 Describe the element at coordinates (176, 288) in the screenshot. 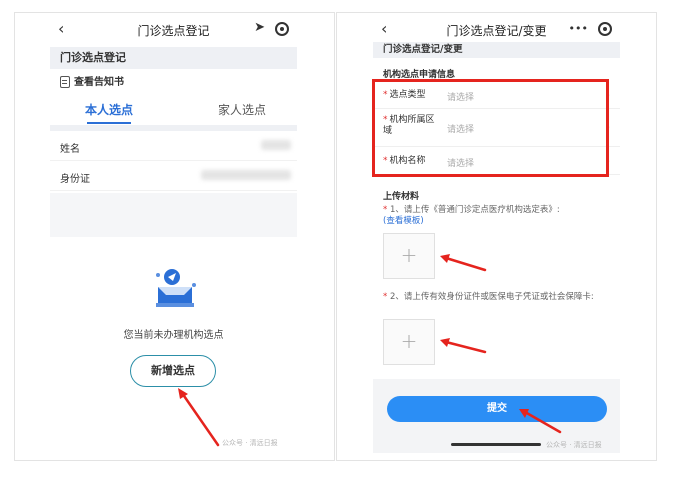

I see `empty-inbox-icon` at that location.